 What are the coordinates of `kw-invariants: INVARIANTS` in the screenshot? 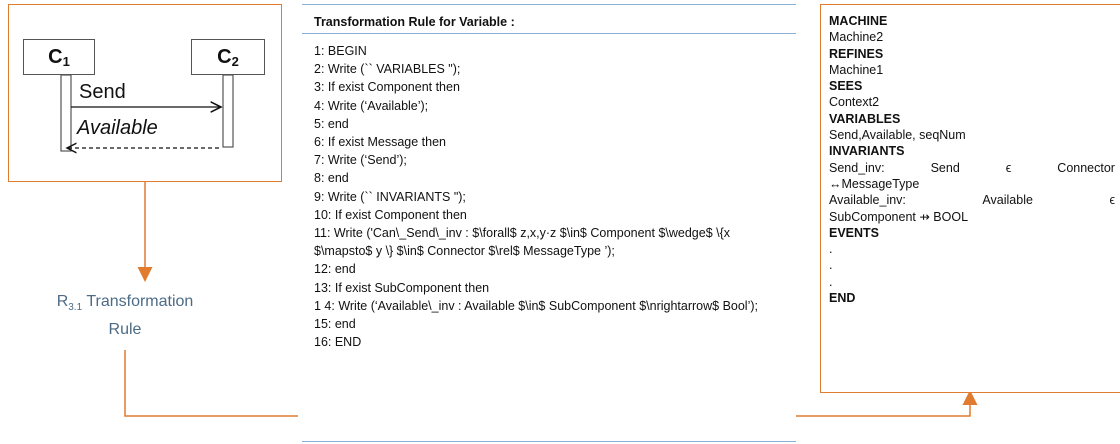 It's located at (867, 151).